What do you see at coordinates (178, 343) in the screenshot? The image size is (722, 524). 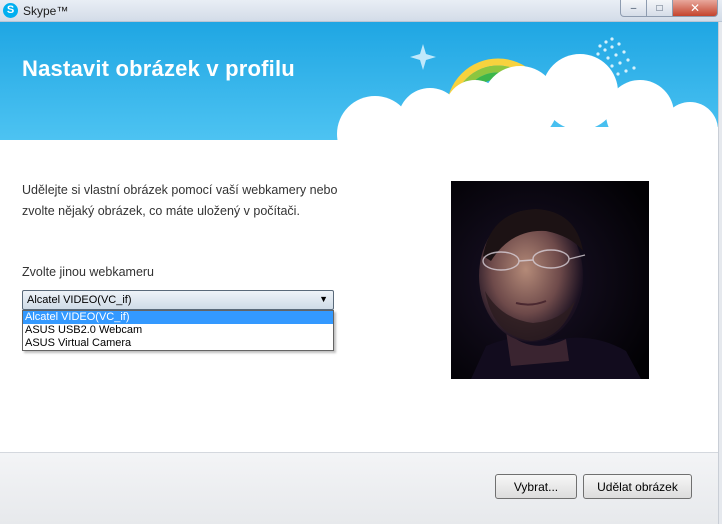 I see `webcam-option: ASUS Virtual Camera` at bounding box center [178, 343].